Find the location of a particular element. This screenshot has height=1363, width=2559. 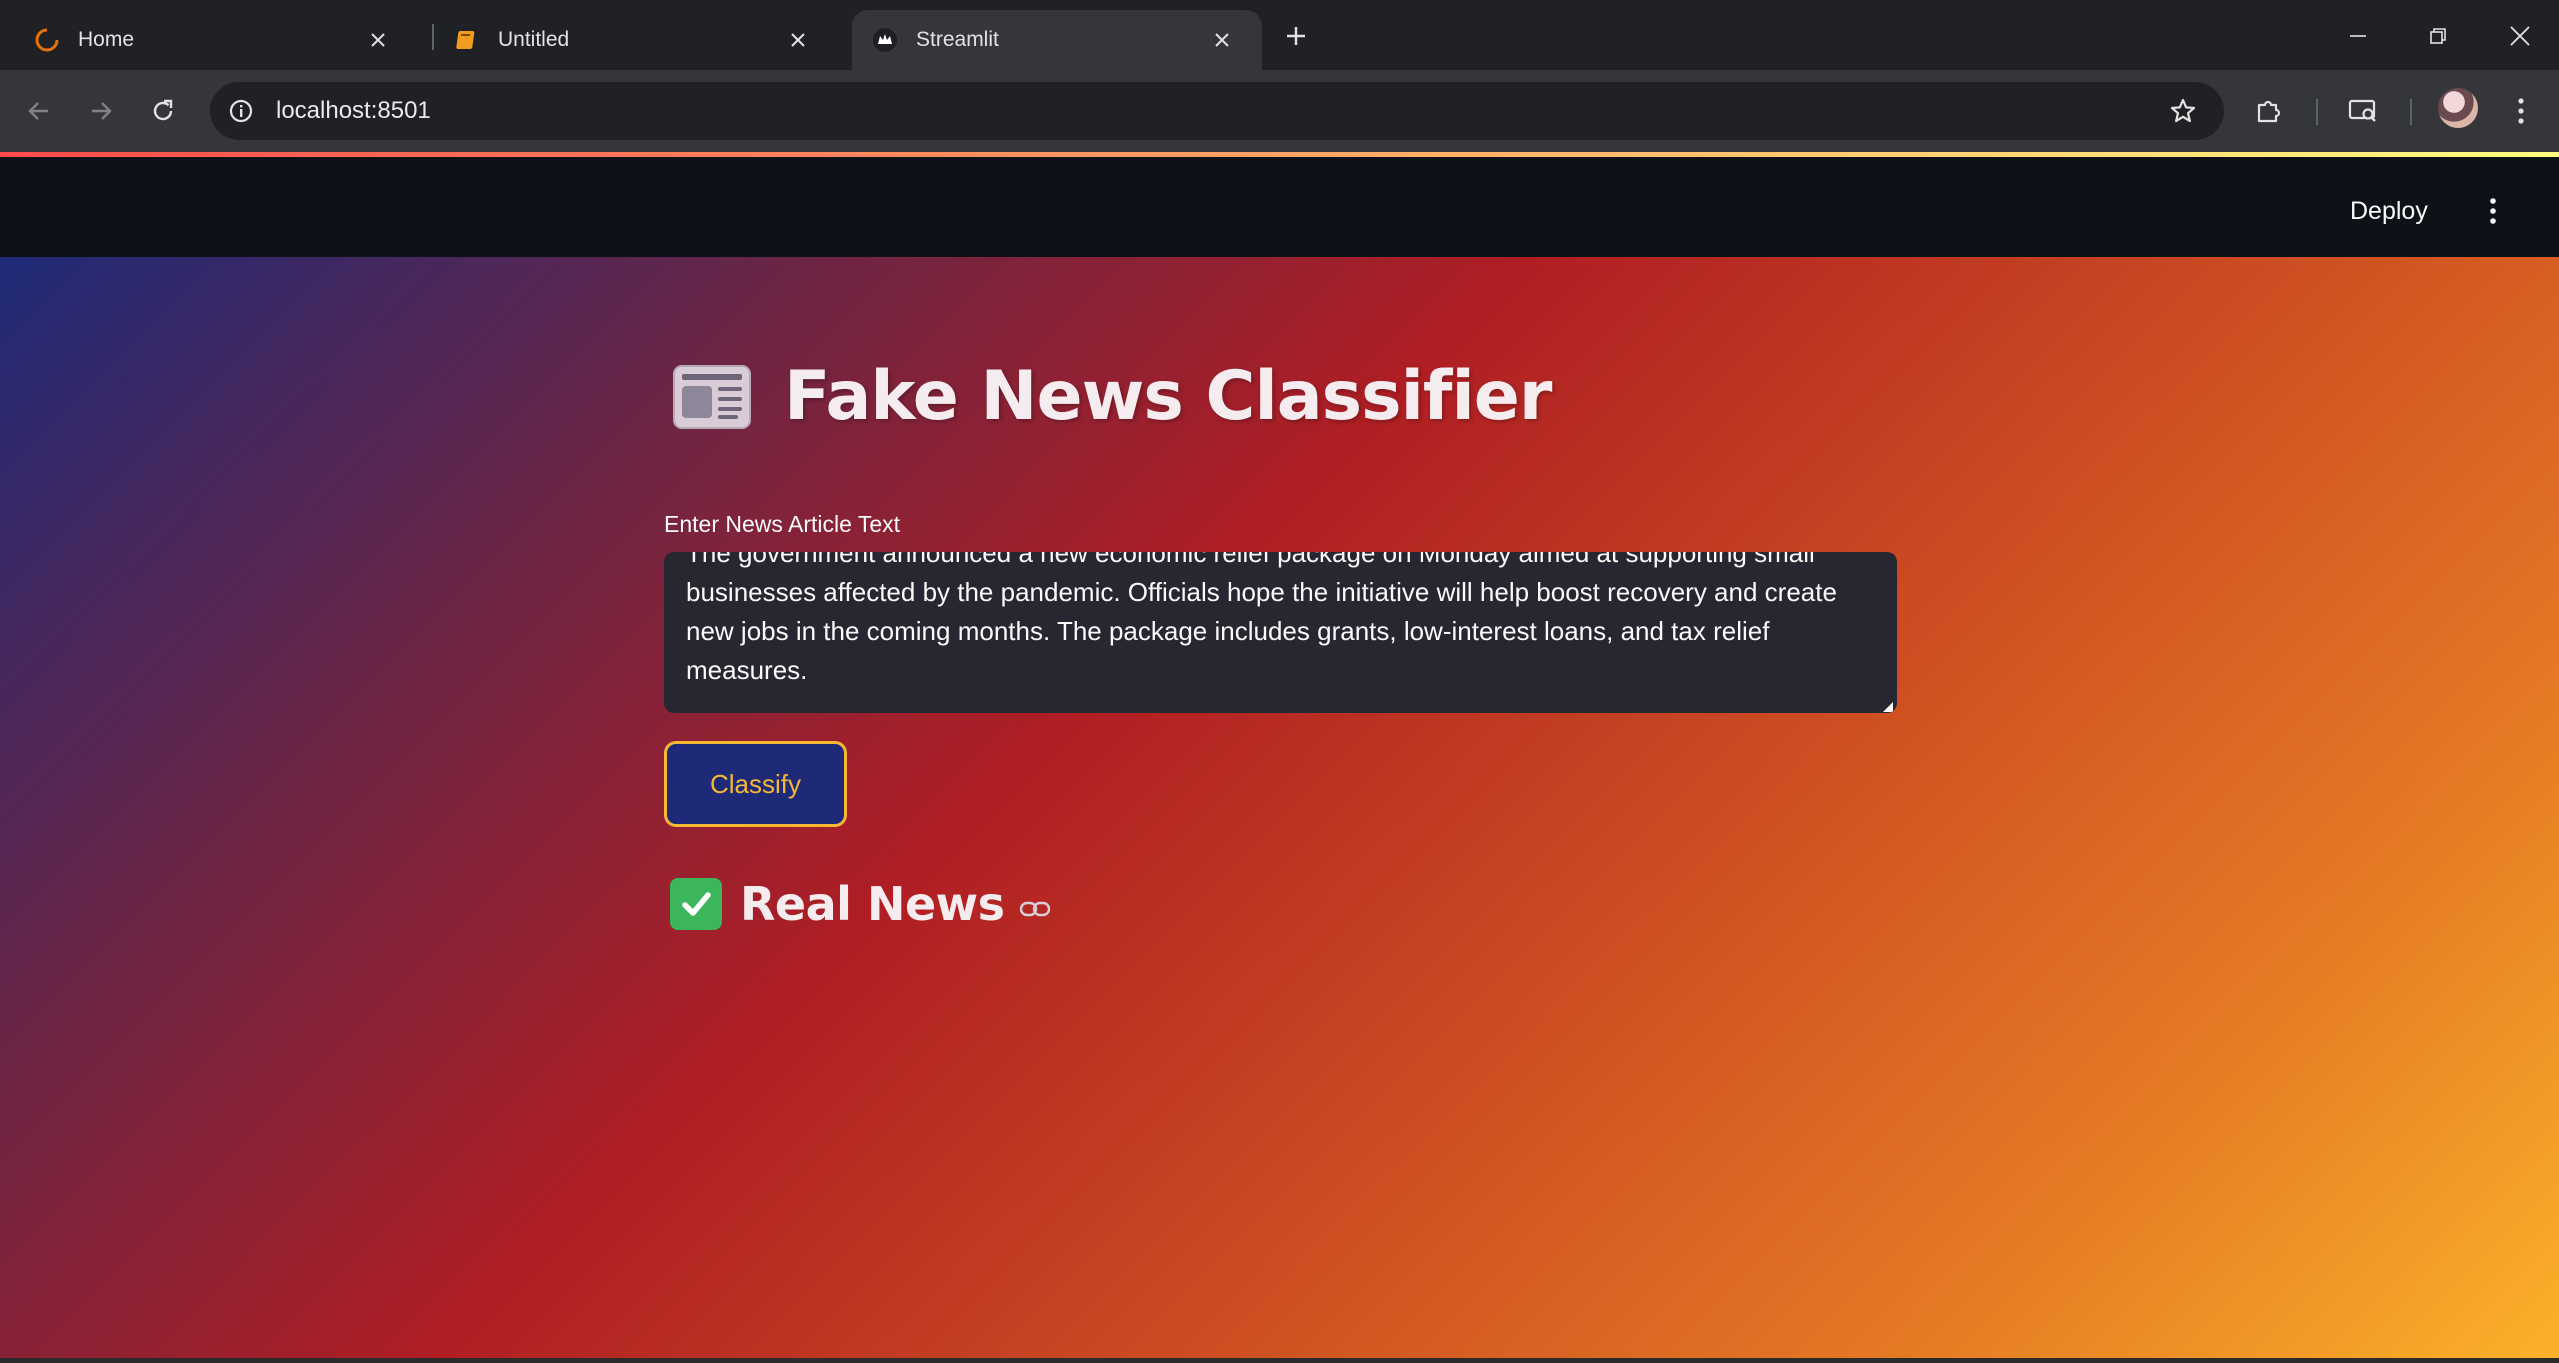

tab-title: Home is located at coordinates (106, 39).